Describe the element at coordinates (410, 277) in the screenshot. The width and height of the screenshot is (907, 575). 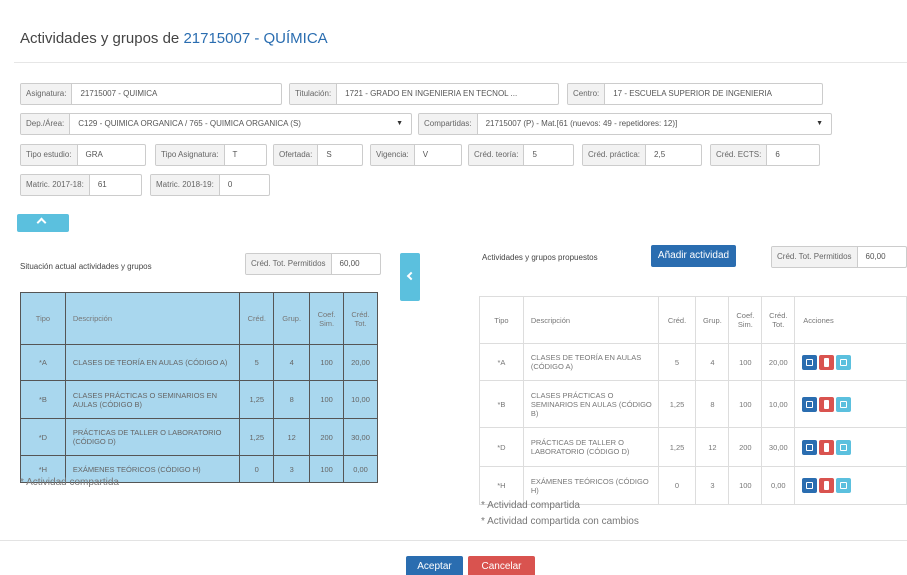
I see `toggle-panel-button` at that location.